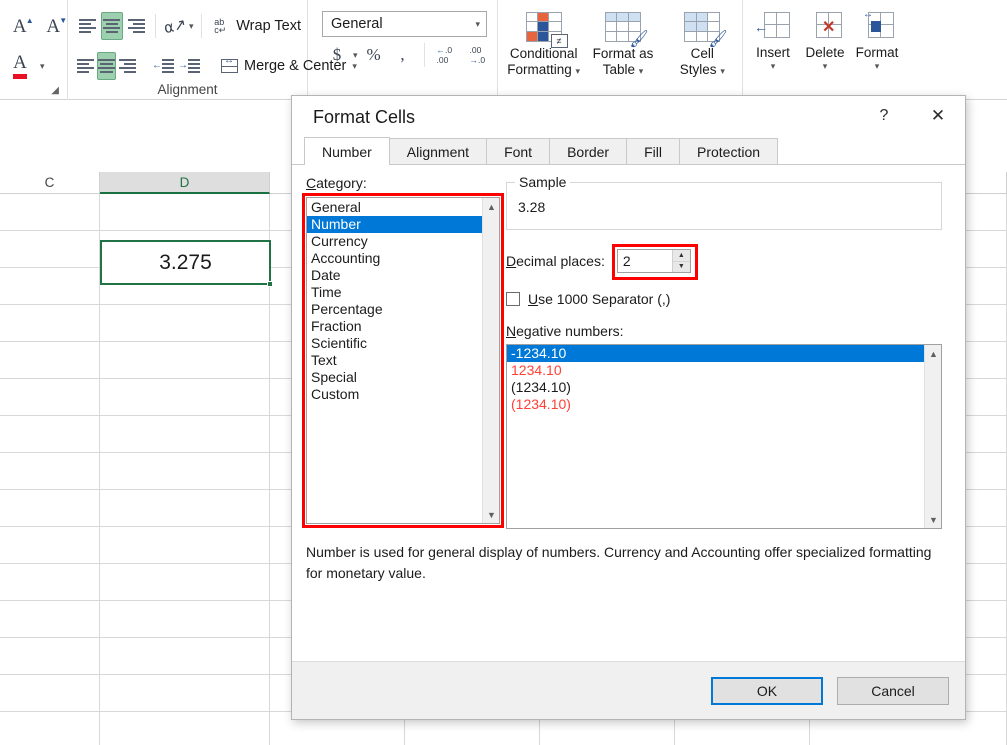  What do you see at coordinates (394, 309) in the screenshot?
I see `category-item-percentage: Percentage` at bounding box center [394, 309].